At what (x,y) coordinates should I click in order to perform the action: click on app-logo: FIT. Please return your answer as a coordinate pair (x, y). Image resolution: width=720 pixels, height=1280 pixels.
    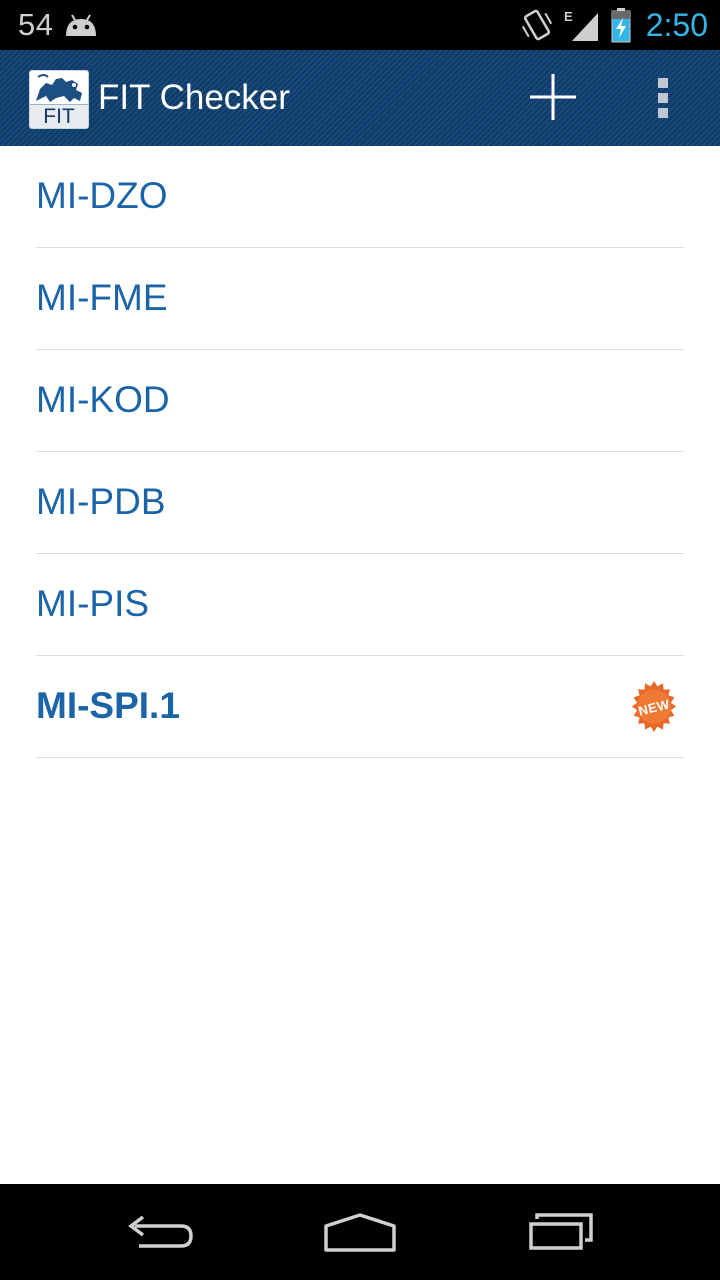
    Looking at the image, I should click on (59, 99).